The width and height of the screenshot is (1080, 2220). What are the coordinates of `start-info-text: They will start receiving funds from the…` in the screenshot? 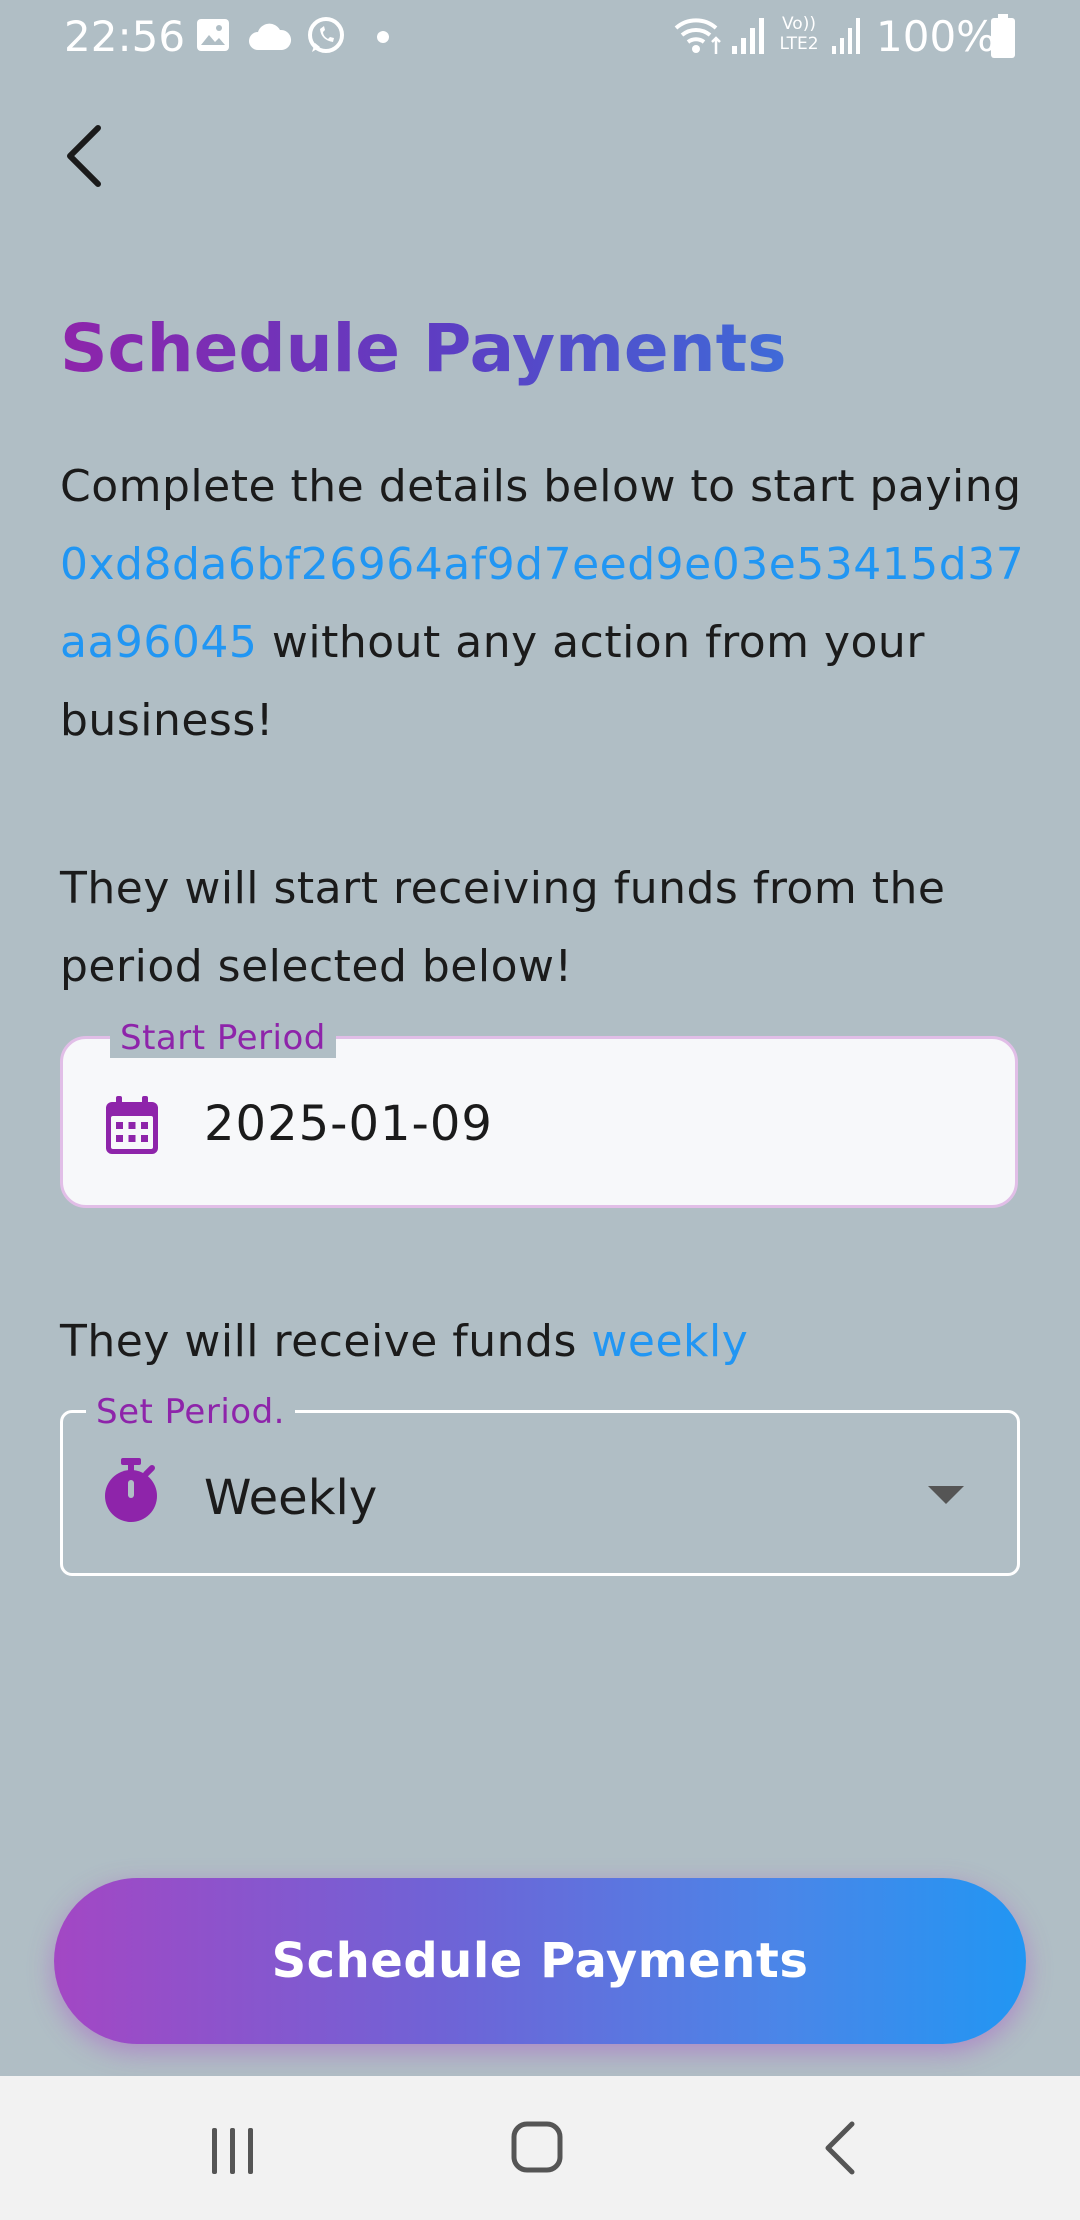 It's located at (503, 927).